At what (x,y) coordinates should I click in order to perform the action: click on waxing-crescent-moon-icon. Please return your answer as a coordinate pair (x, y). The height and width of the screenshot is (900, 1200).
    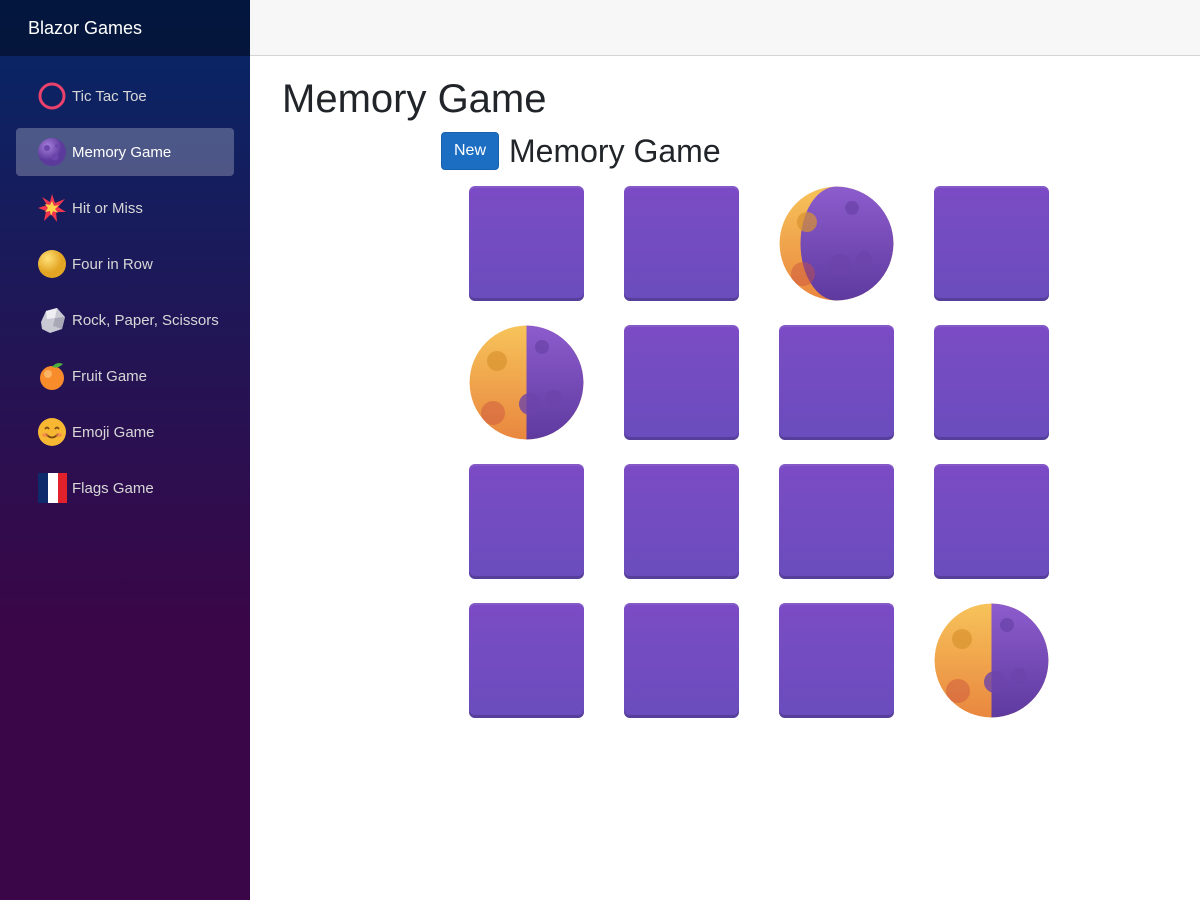
    Looking at the image, I should click on (836, 243).